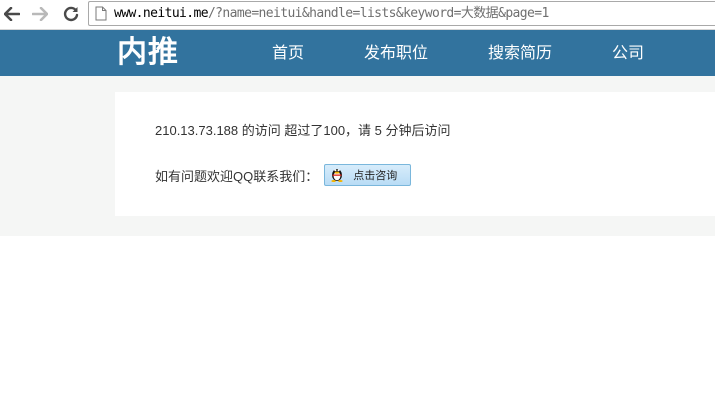 The width and height of the screenshot is (715, 400). I want to click on qq-penguin-icon, so click(337, 175).